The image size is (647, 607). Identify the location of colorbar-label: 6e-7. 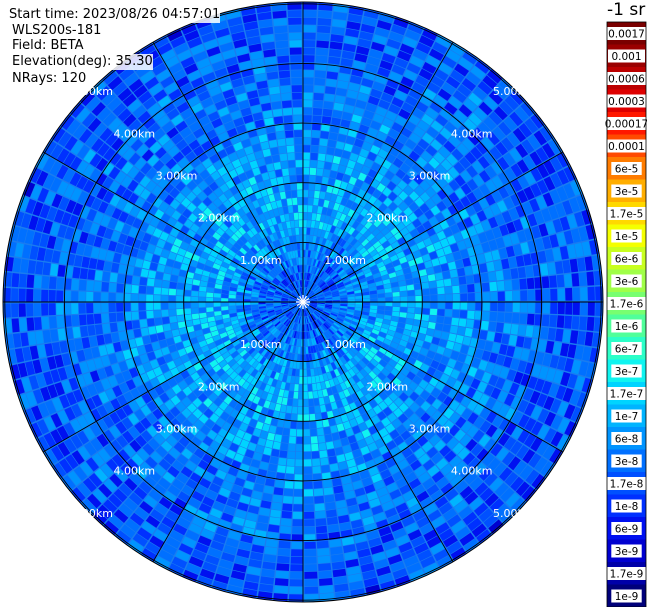
(627, 350).